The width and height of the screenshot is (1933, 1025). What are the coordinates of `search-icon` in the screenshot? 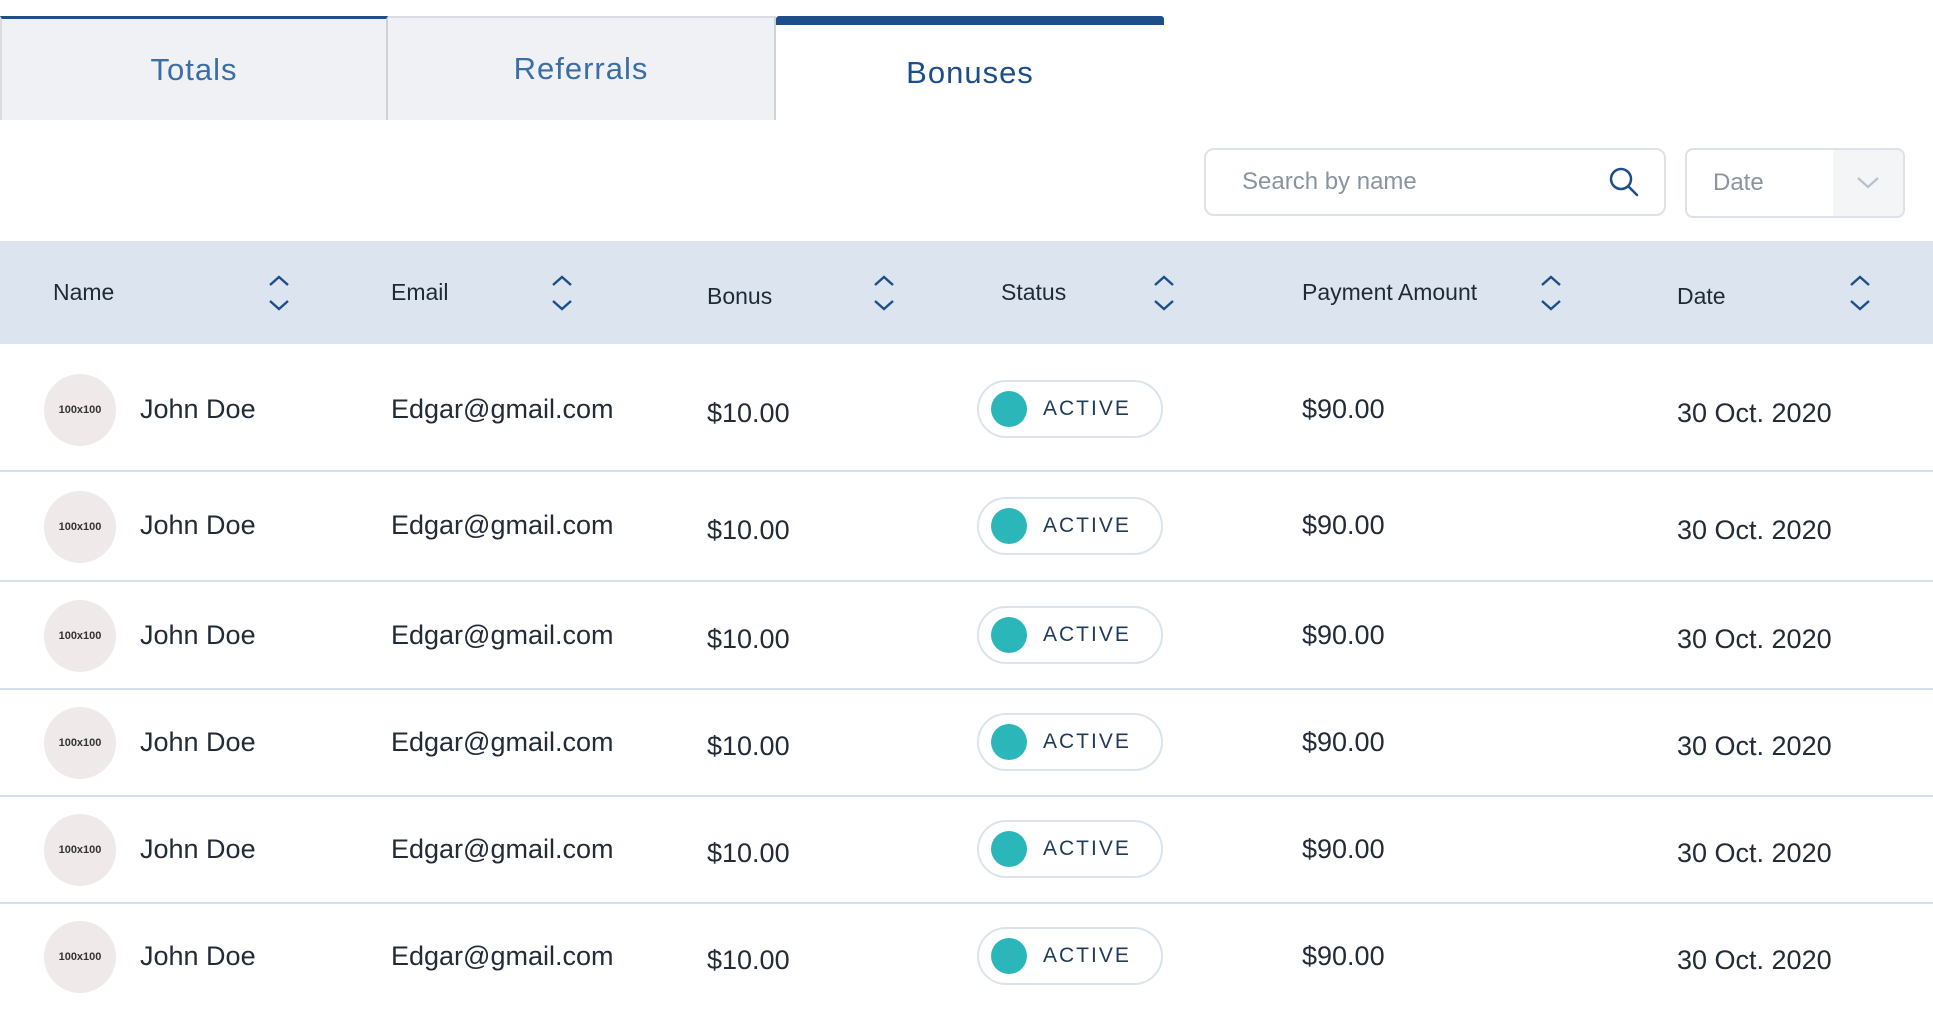 It's located at (1624, 182).